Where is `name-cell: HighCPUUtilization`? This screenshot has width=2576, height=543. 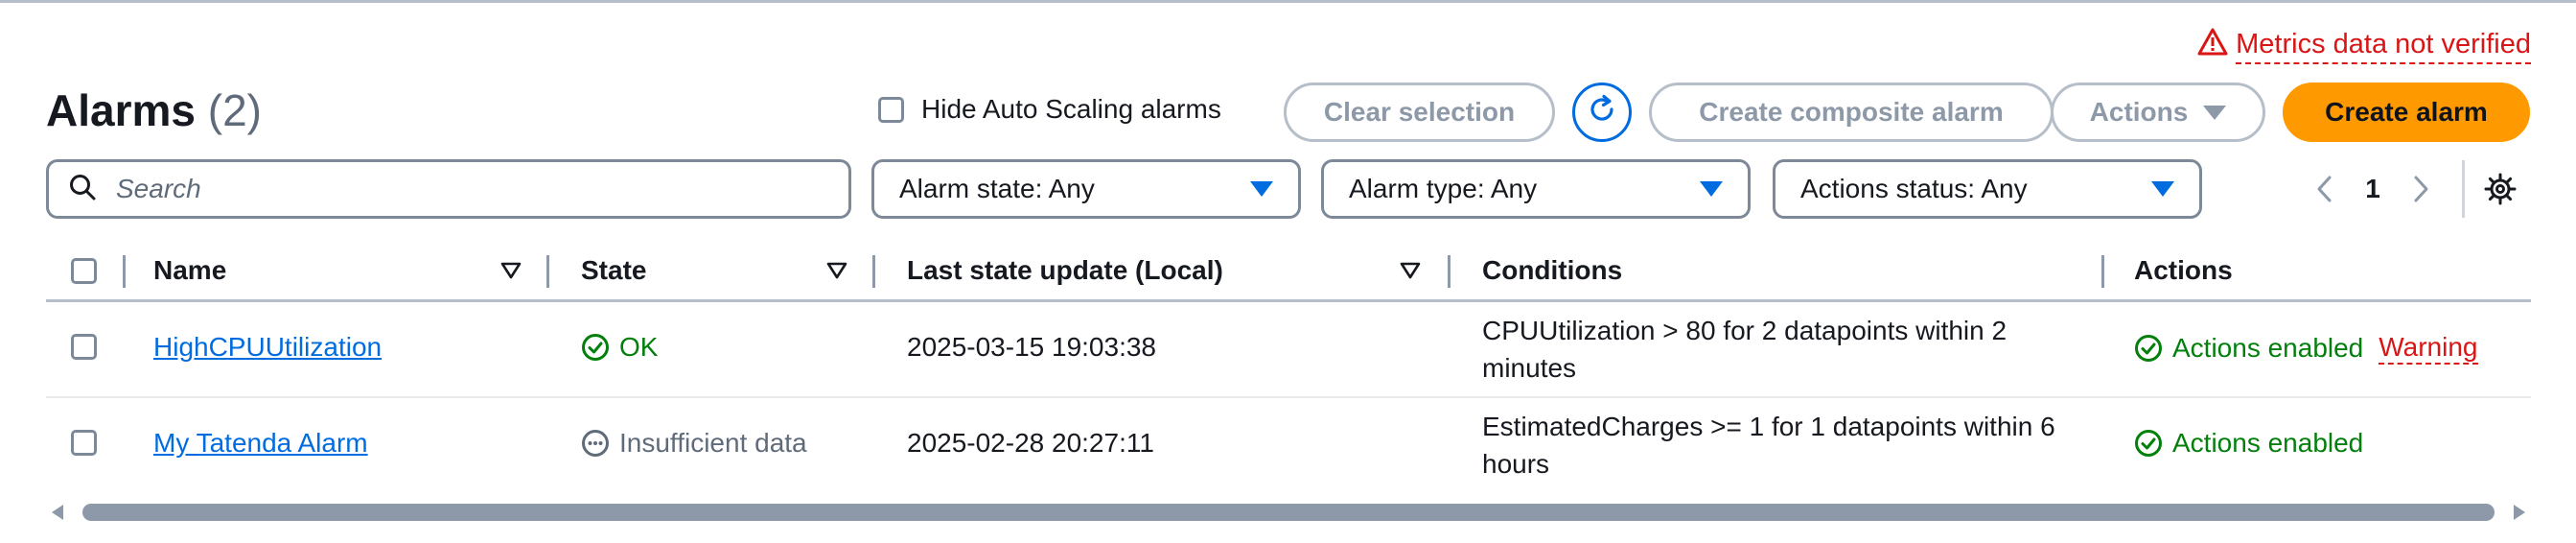 name-cell: HighCPUUtilization is located at coordinates (268, 347).